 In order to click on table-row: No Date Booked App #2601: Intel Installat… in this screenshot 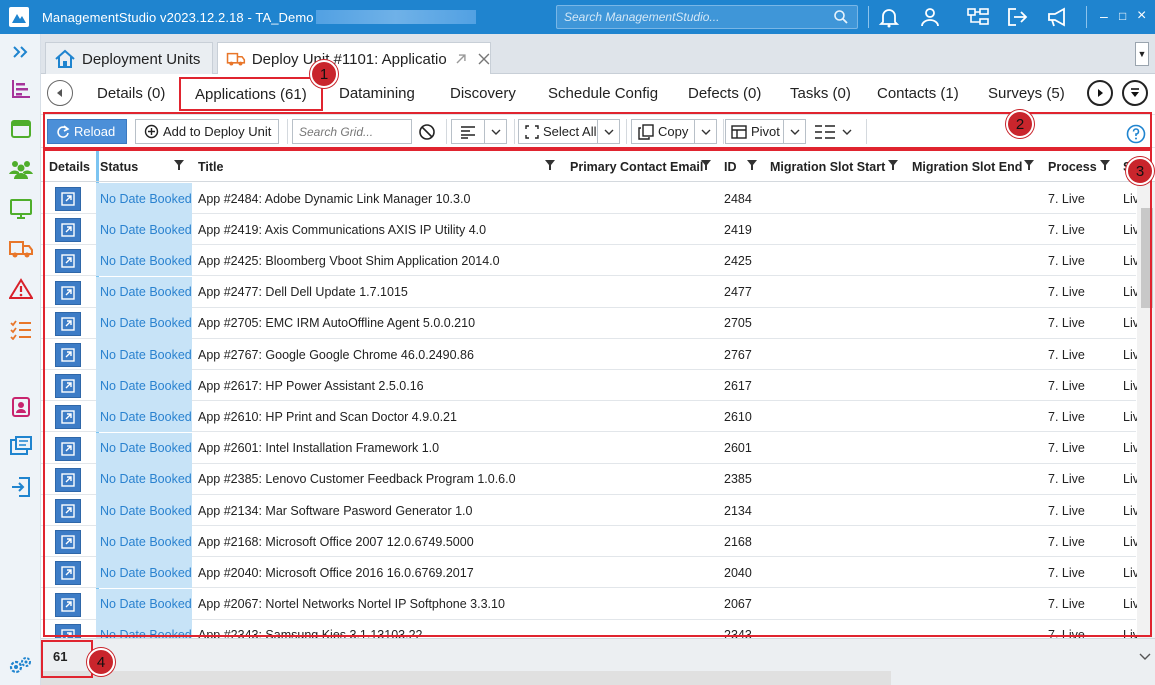, I will do `click(590, 448)`.